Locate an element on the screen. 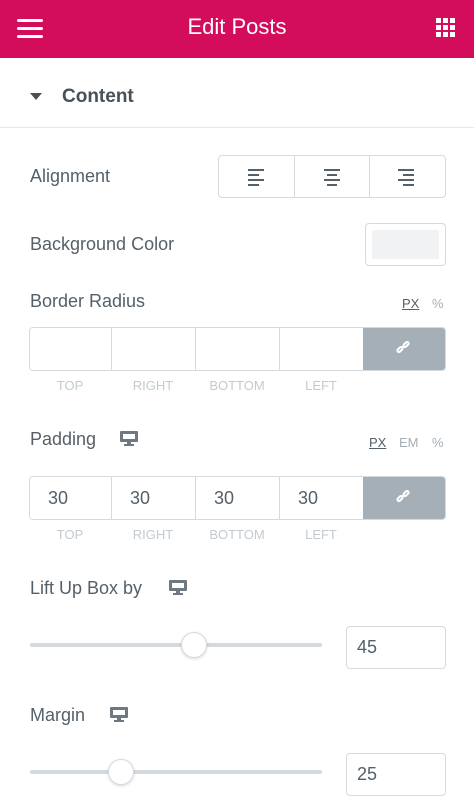 The width and height of the screenshot is (474, 811). background-color-picker is located at coordinates (405, 244).